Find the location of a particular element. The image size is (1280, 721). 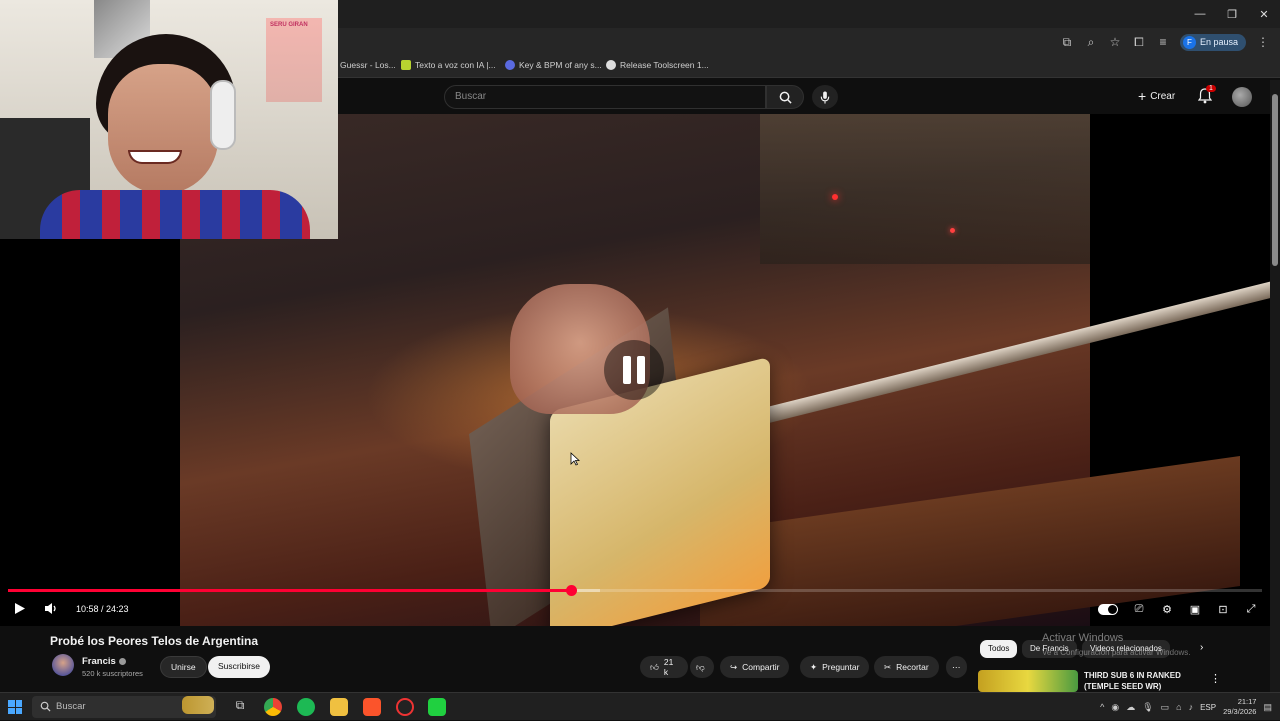

plus-icon: + is located at coordinates (1142, 96).